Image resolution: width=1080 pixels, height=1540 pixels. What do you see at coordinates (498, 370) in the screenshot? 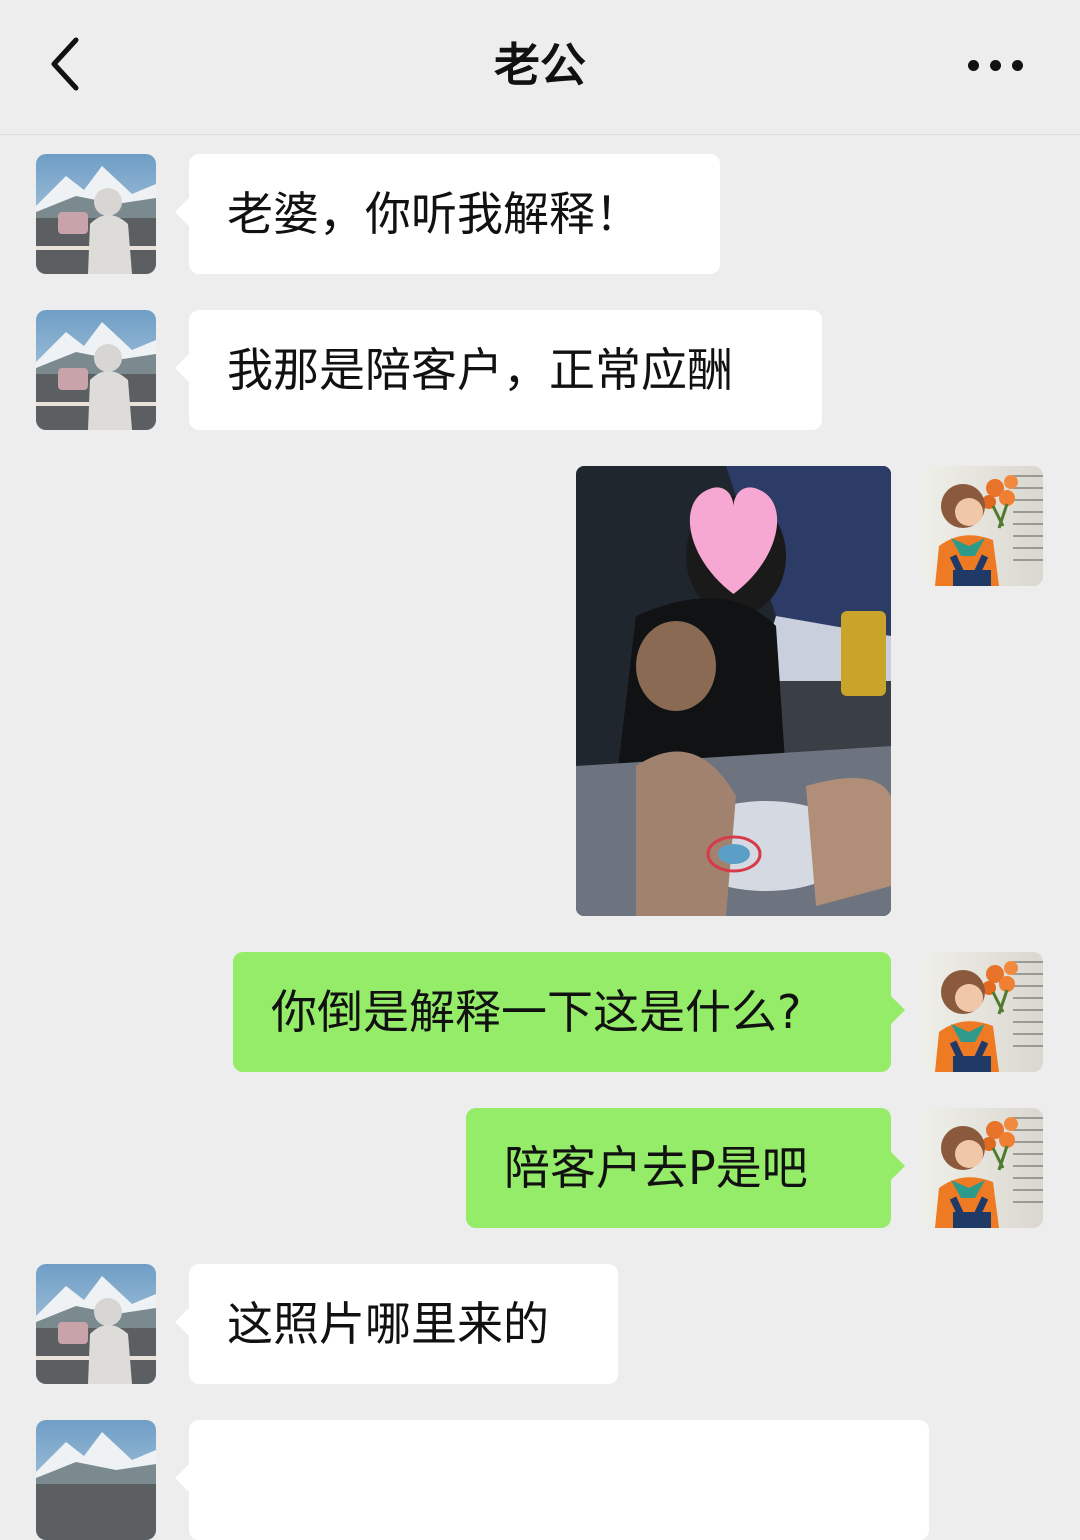
I see `message-bubble-incoming: 我那是陪客户，正常应酬` at bounding box center [498, 370].